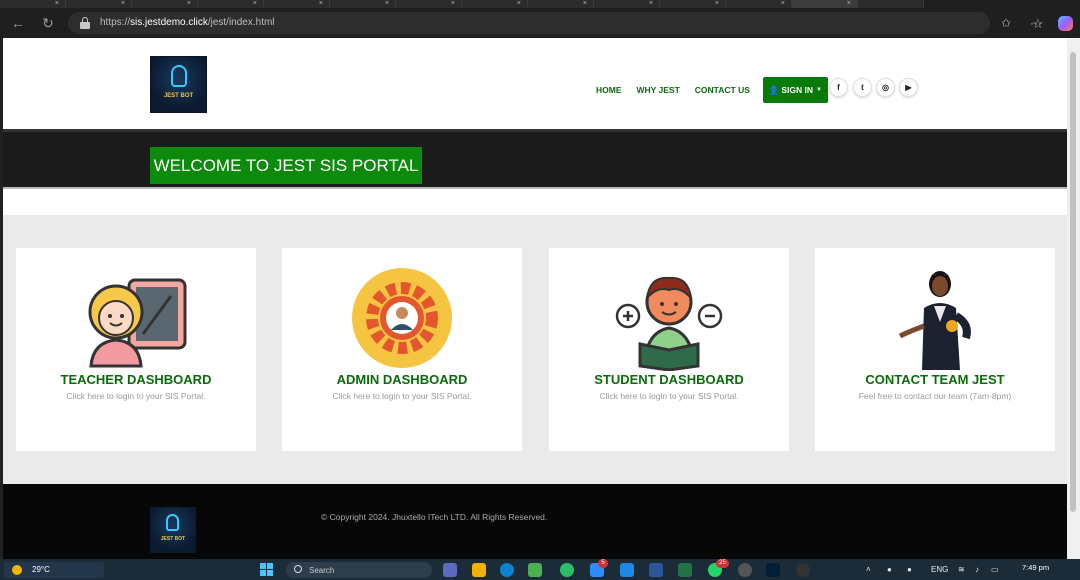 The width and height of the screenshot is (1080, 580). What do you see at coordinates (825, 4) in the screenshot?
I see `browser-tab-active: ×` at bounding box center [825, 4].